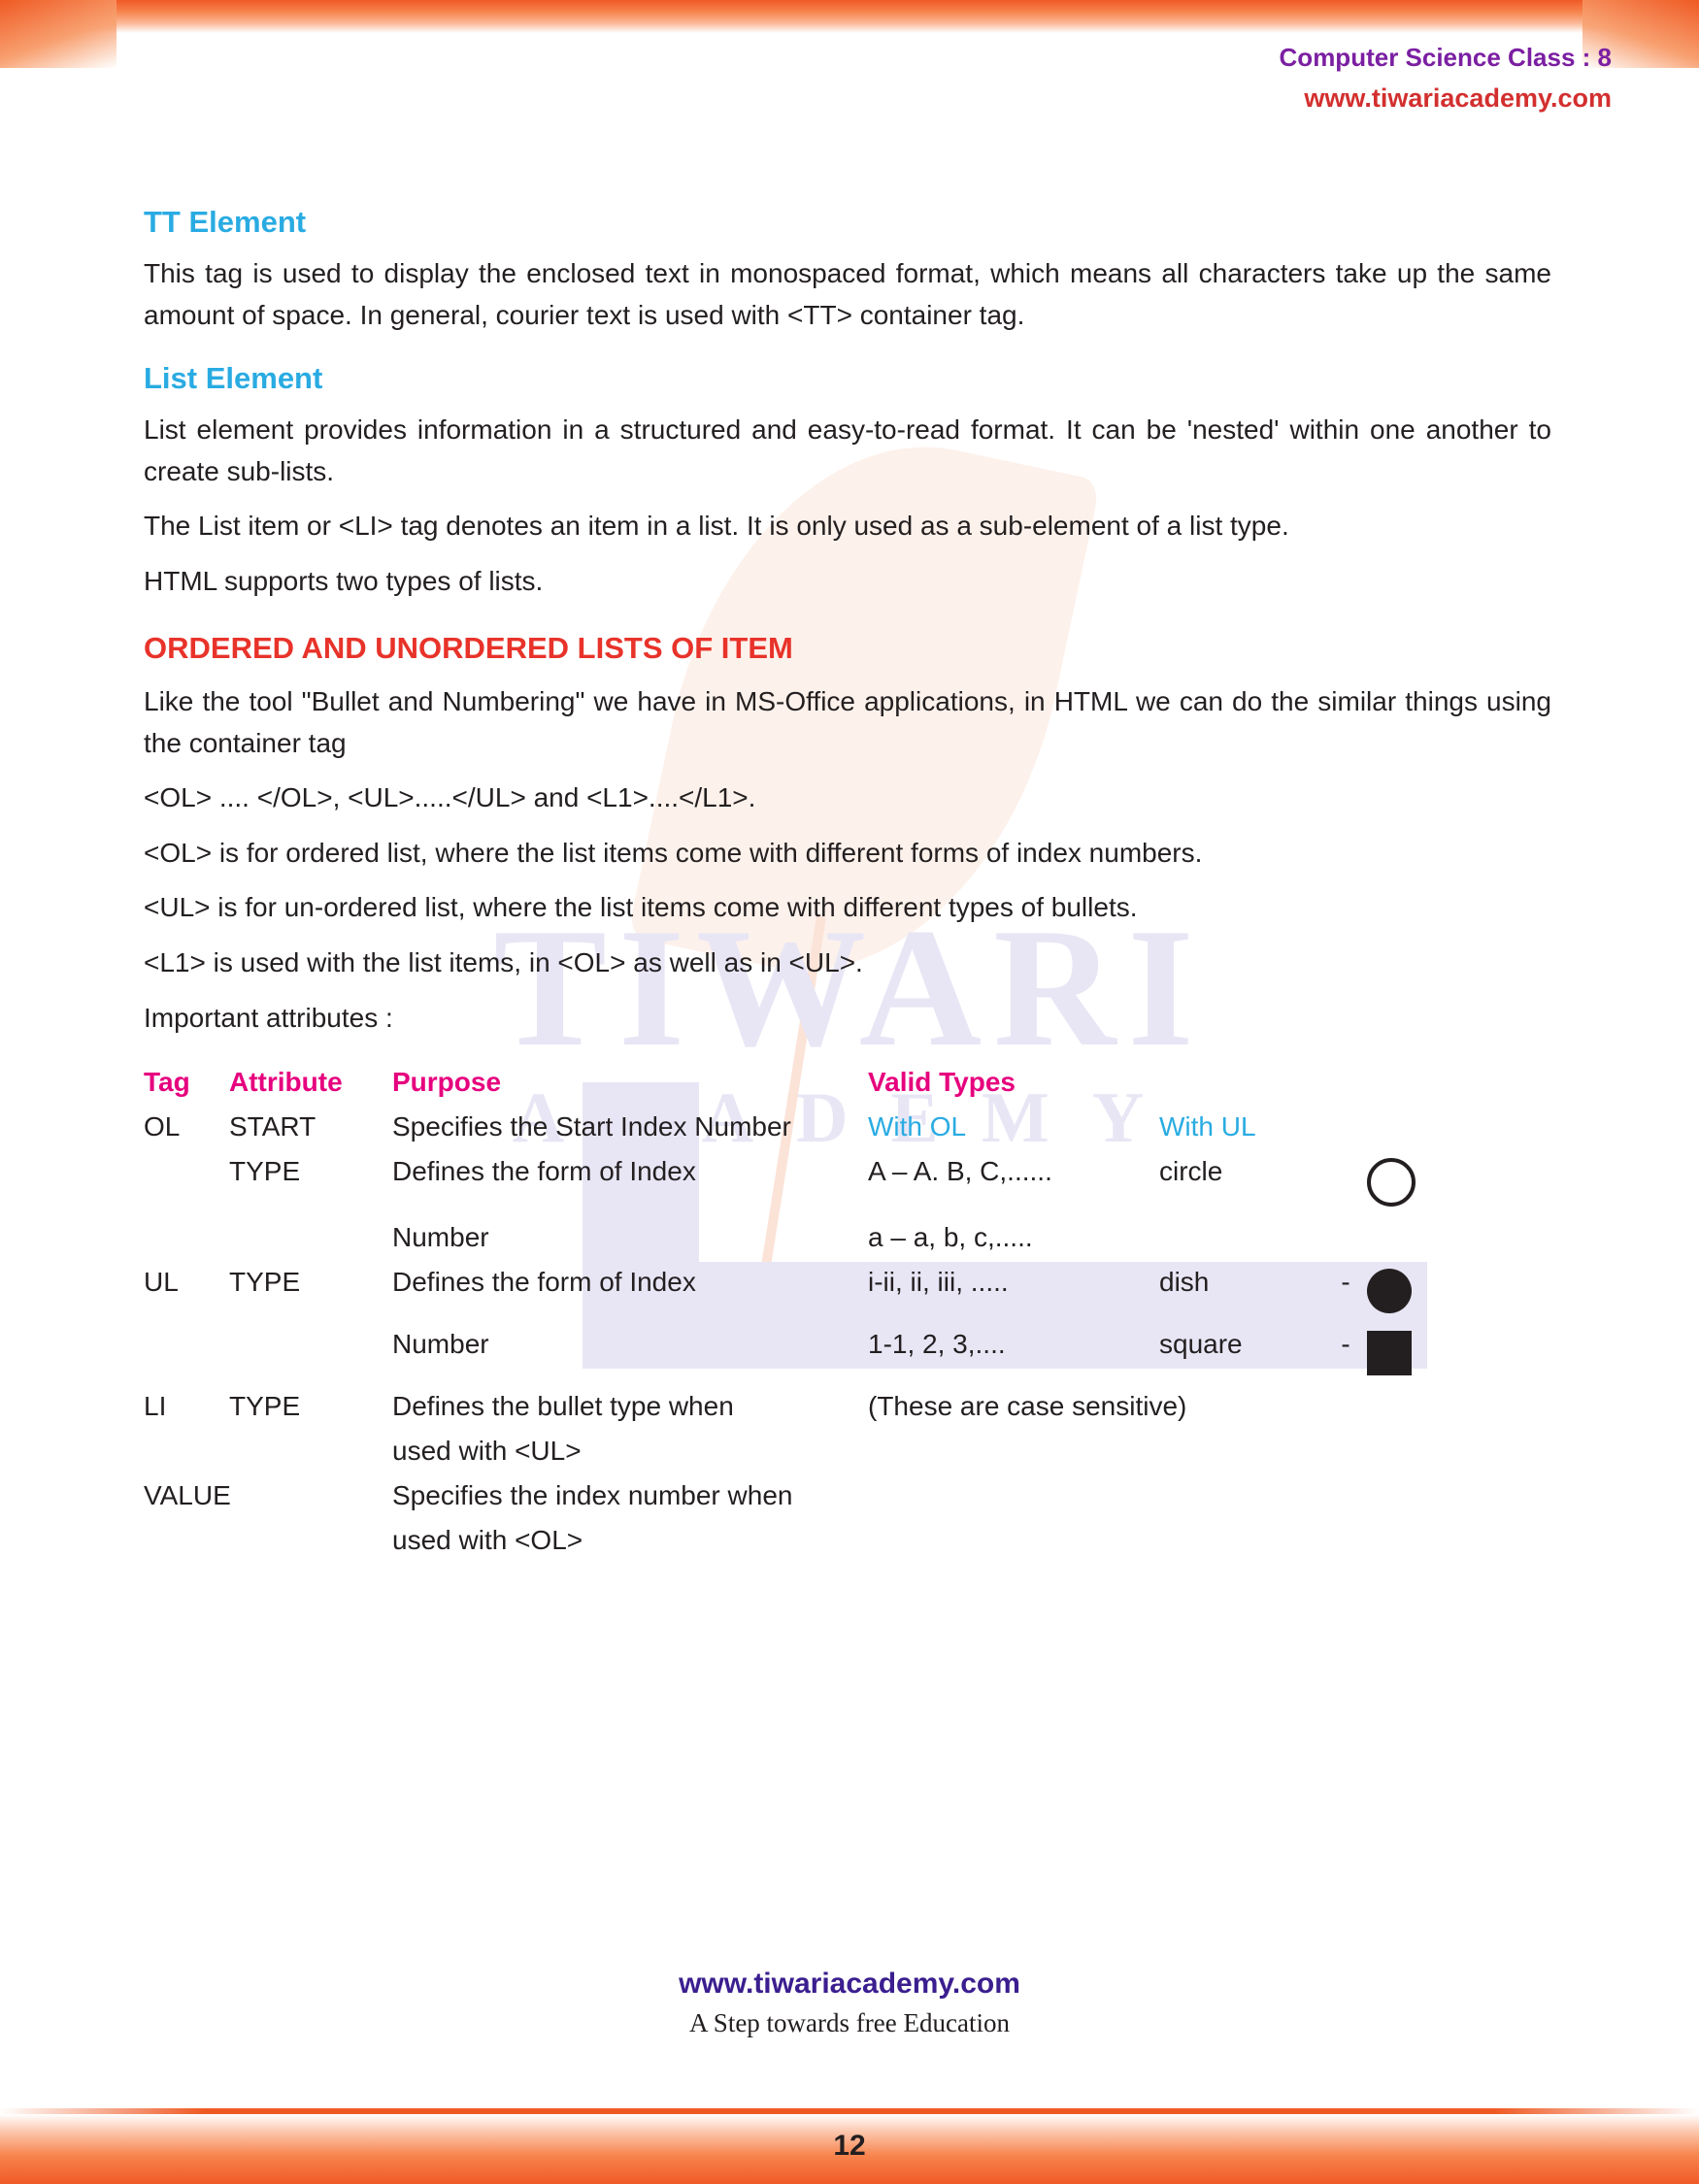  What do you see at coordinates (1389, 1291) in the screenshot?
I see `disc-bullet-icon` at bounding box center [1389, 1291].